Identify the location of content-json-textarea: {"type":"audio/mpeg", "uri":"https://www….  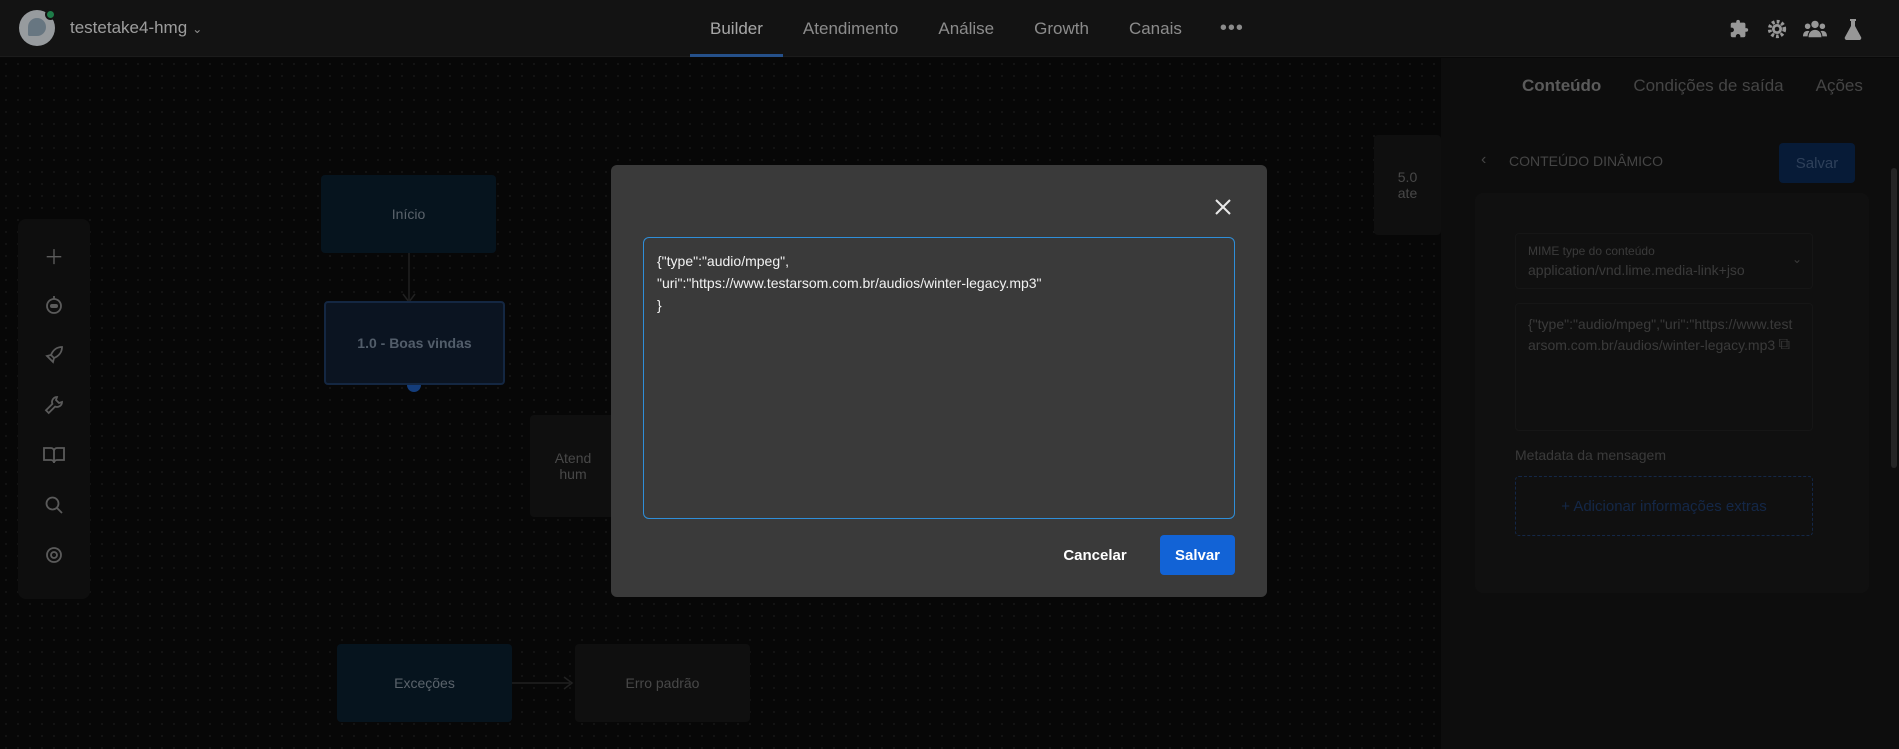
(939, 378).